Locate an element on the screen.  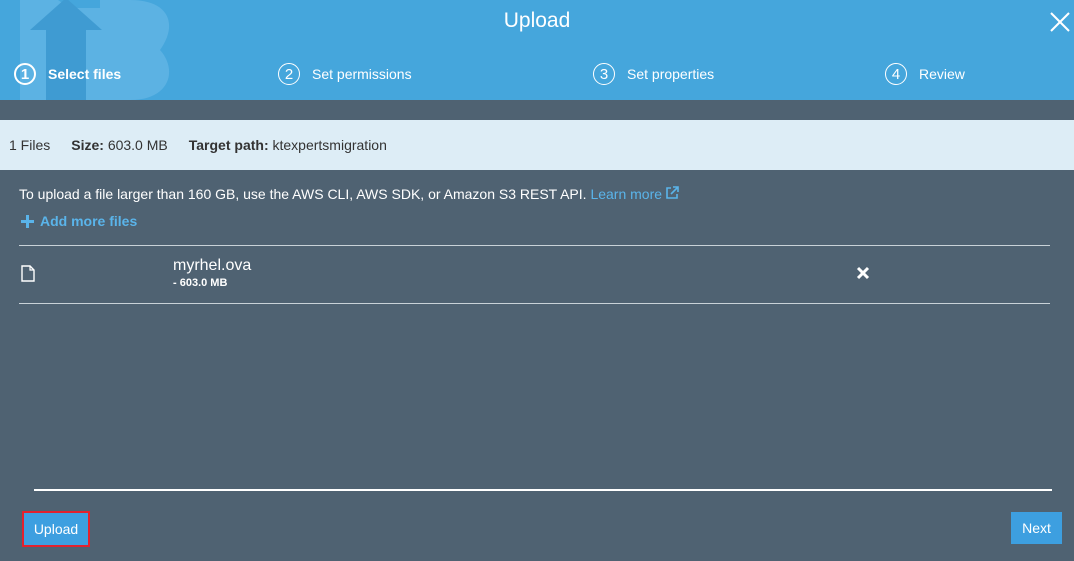
add-files-label: Add more files is located at coordinates (89, 221).